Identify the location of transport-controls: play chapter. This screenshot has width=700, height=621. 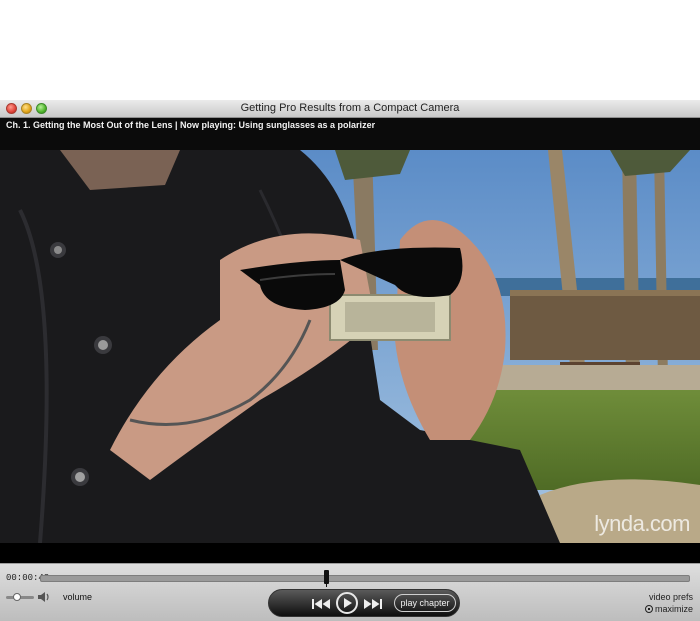
(364, 603).